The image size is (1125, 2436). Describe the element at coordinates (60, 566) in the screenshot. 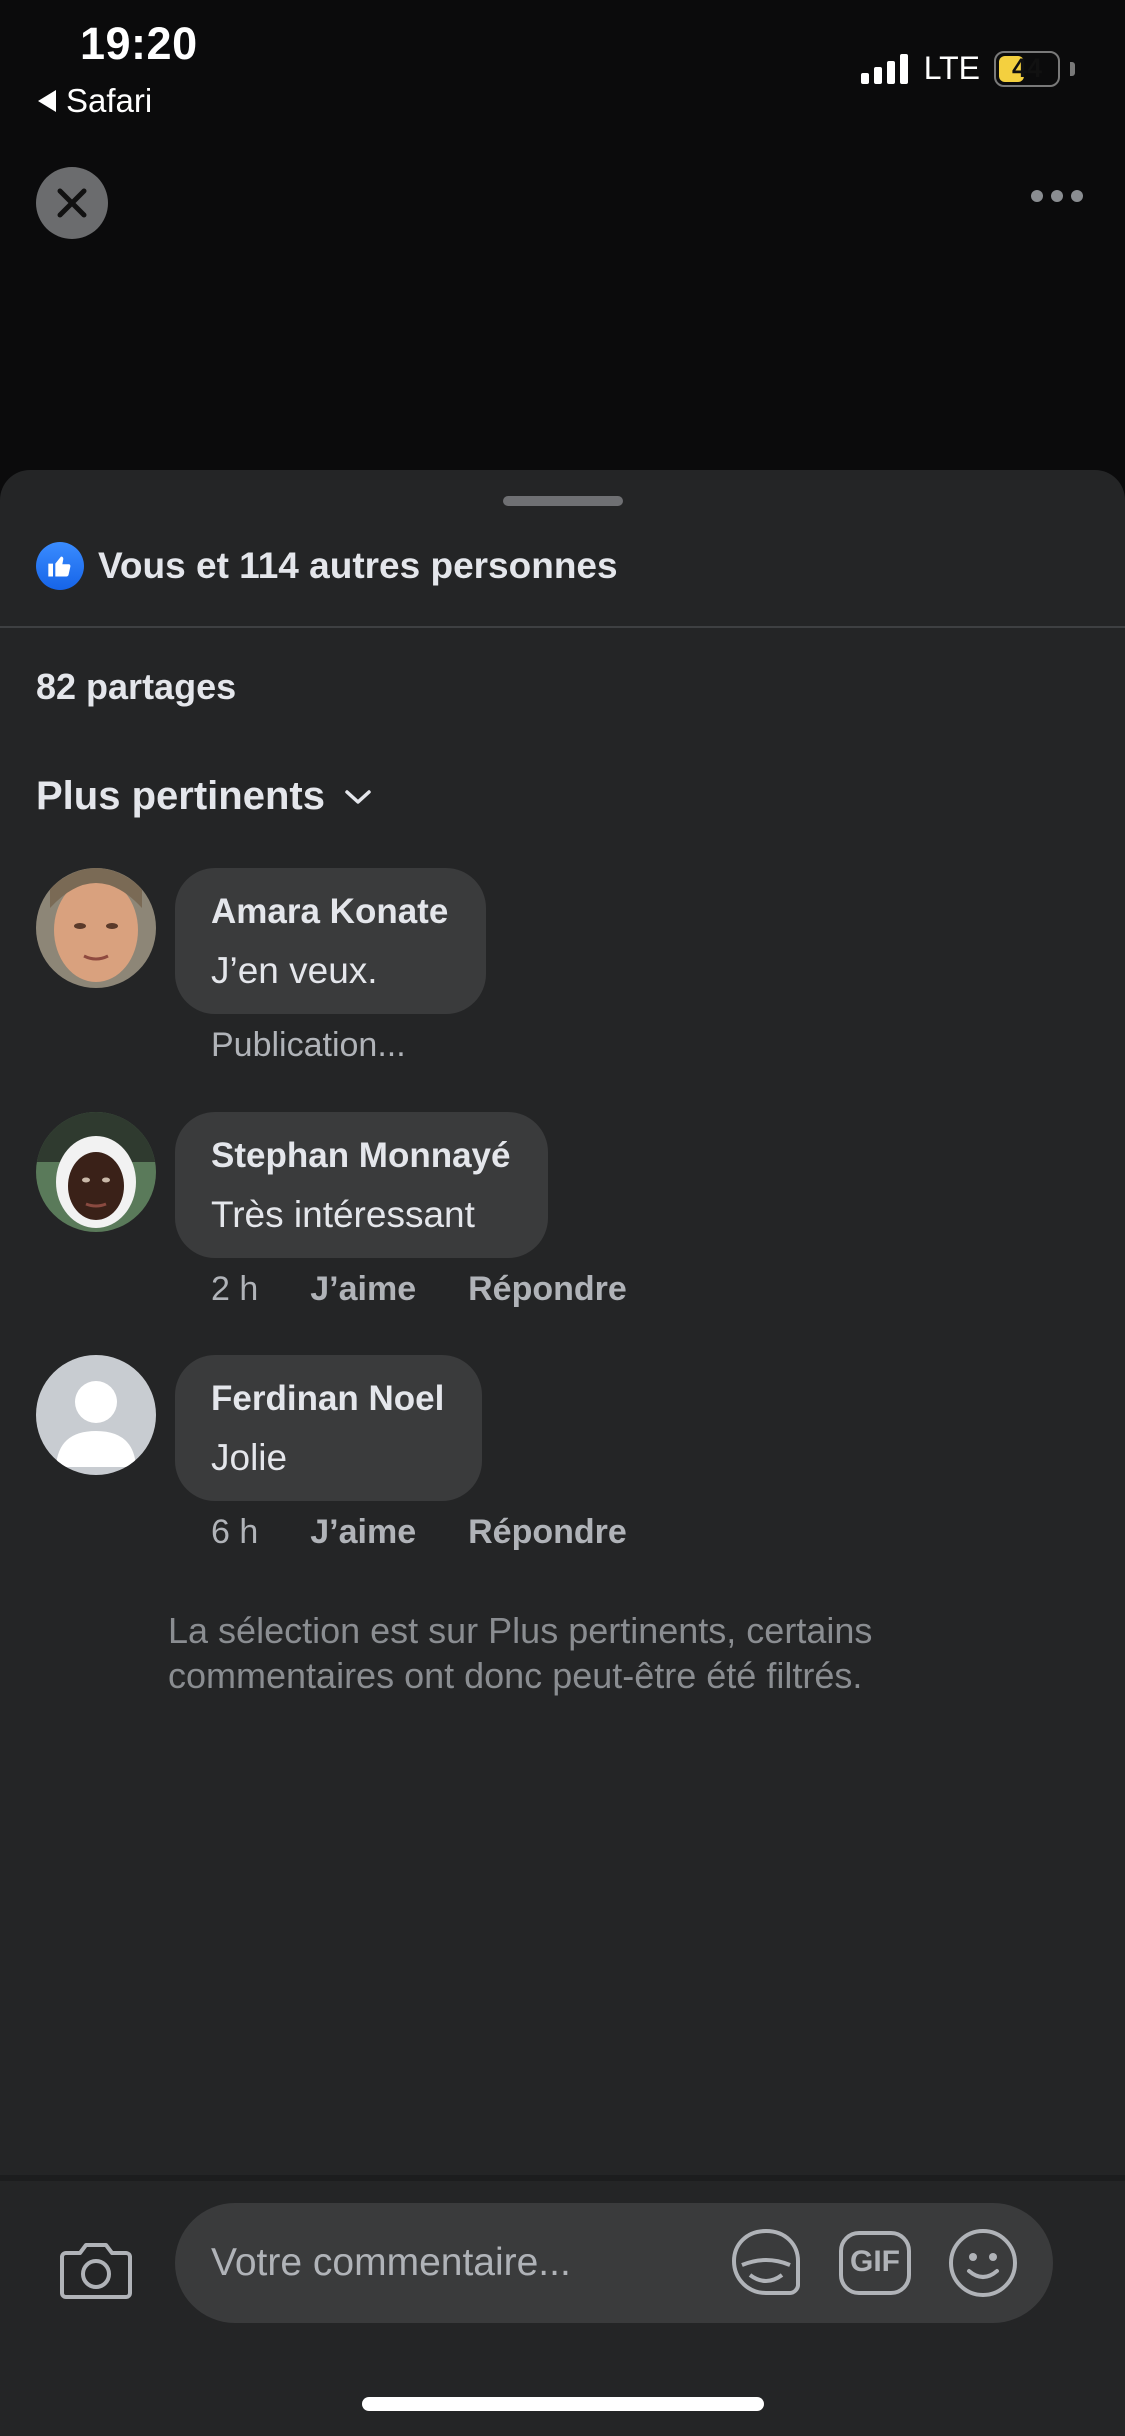

I see `like-icon` at that location.